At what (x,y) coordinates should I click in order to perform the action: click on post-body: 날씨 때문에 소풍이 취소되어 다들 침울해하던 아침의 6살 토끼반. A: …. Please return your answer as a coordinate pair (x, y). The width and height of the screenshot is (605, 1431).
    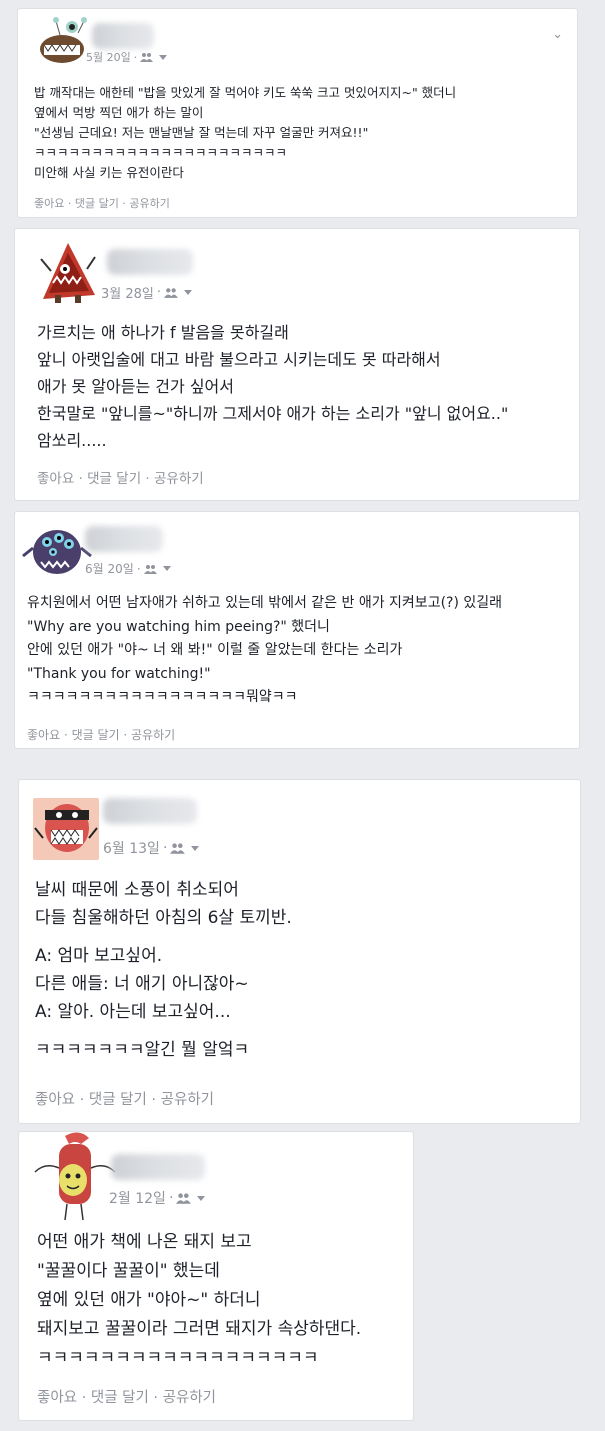
    Looking at the image, I should click on (307, 970).